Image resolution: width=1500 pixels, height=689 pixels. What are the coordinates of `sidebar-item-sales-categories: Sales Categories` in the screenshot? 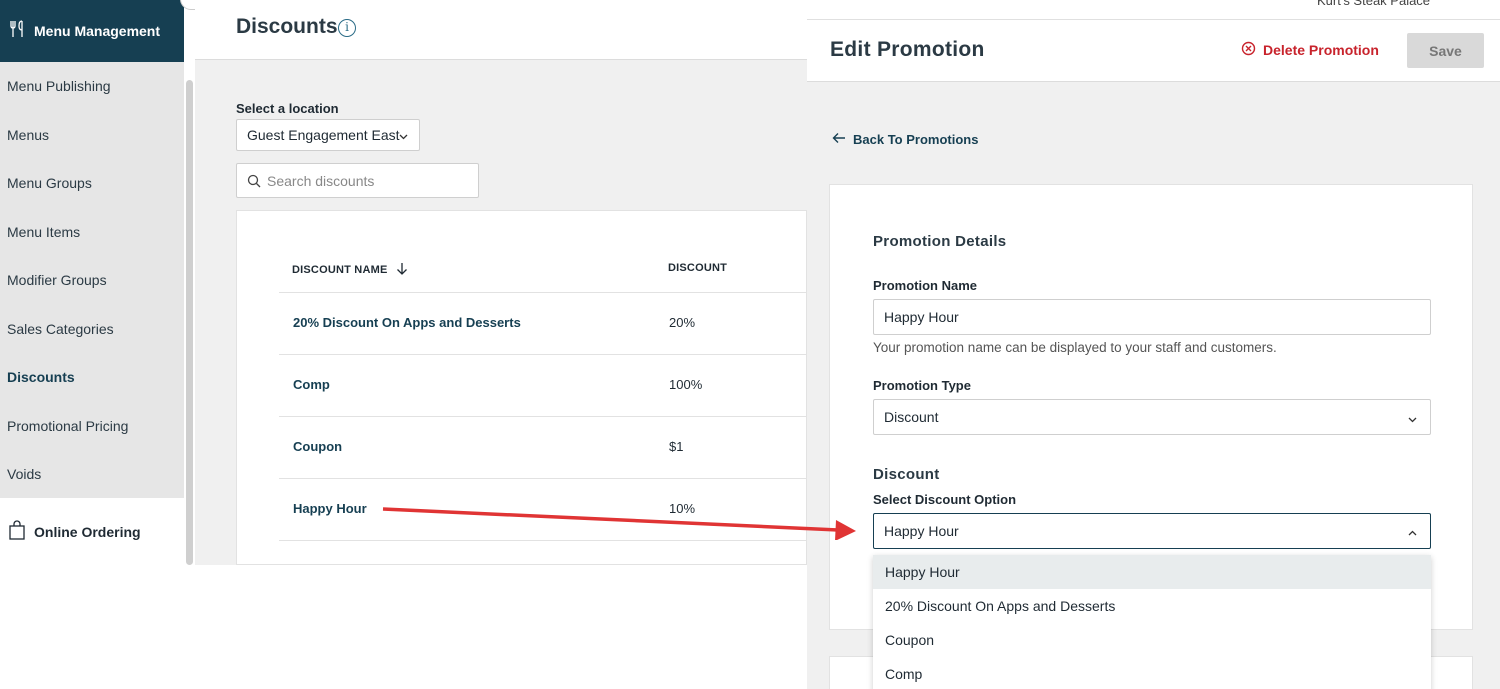 It's located at (92, 329).